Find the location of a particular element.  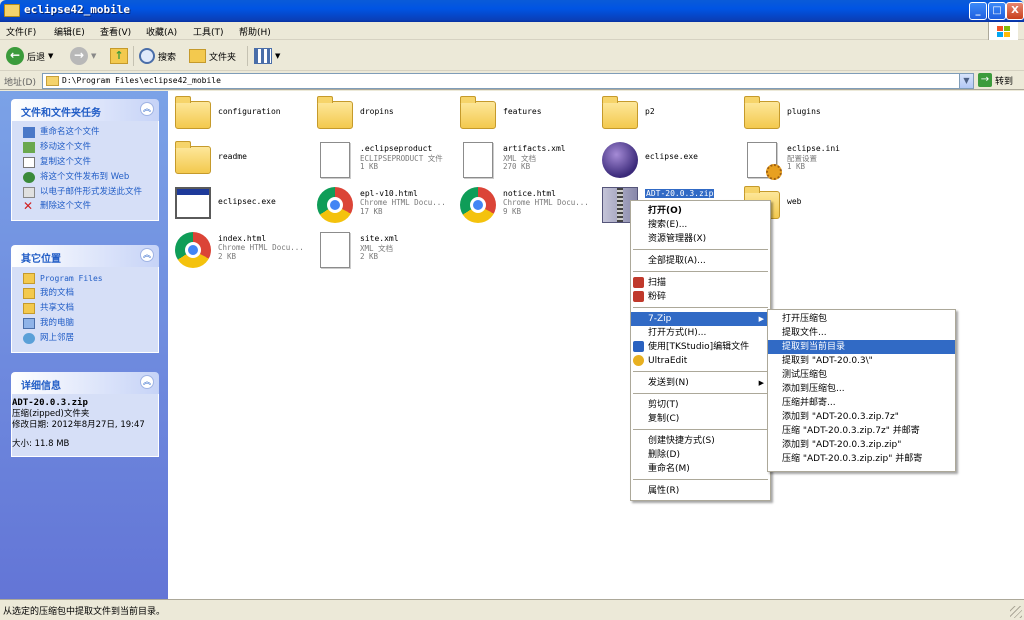

minimize-button: _ is located at coordinates (978, 11).